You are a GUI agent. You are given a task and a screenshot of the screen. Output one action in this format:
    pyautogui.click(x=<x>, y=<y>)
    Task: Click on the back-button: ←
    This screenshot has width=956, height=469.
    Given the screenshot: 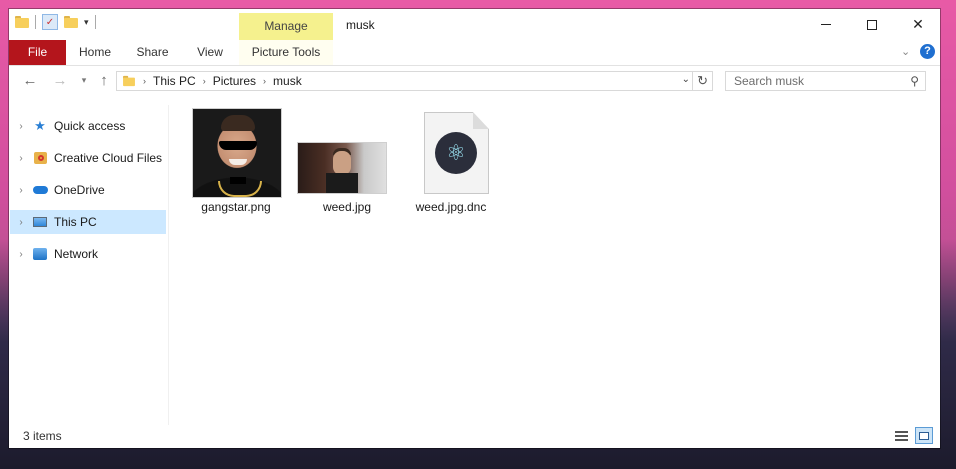 What is the action you would take?
    pyautogui.click(x=30, y=80)
    